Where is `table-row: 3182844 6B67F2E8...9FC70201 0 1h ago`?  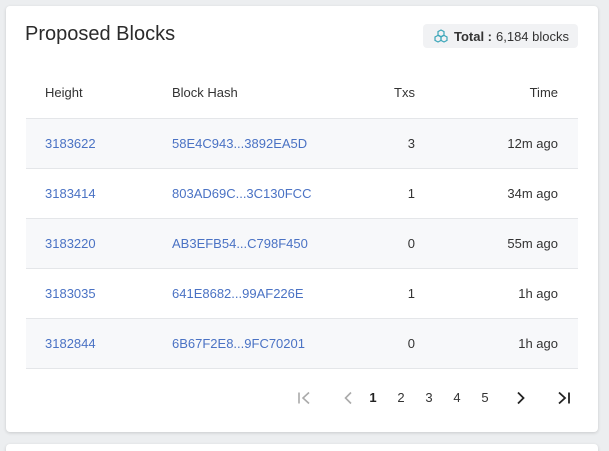 table-row: 3182844 6B67F2E8...9FC70201 0 1h ago is located at coordinates (302, 343).